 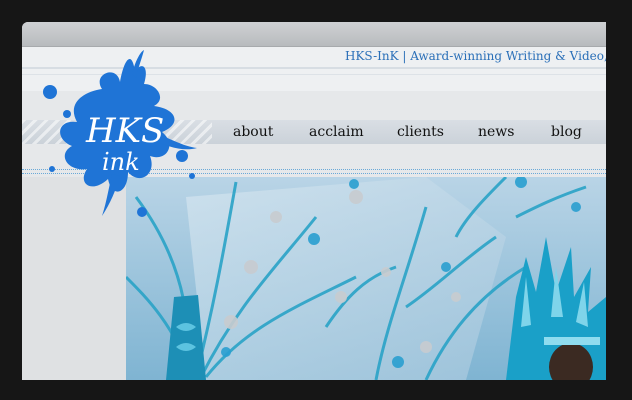 What do you see at coordinates (253, 132) in the screenshot?
I see `nav-about-link: about` at bounding box center [253, 132].